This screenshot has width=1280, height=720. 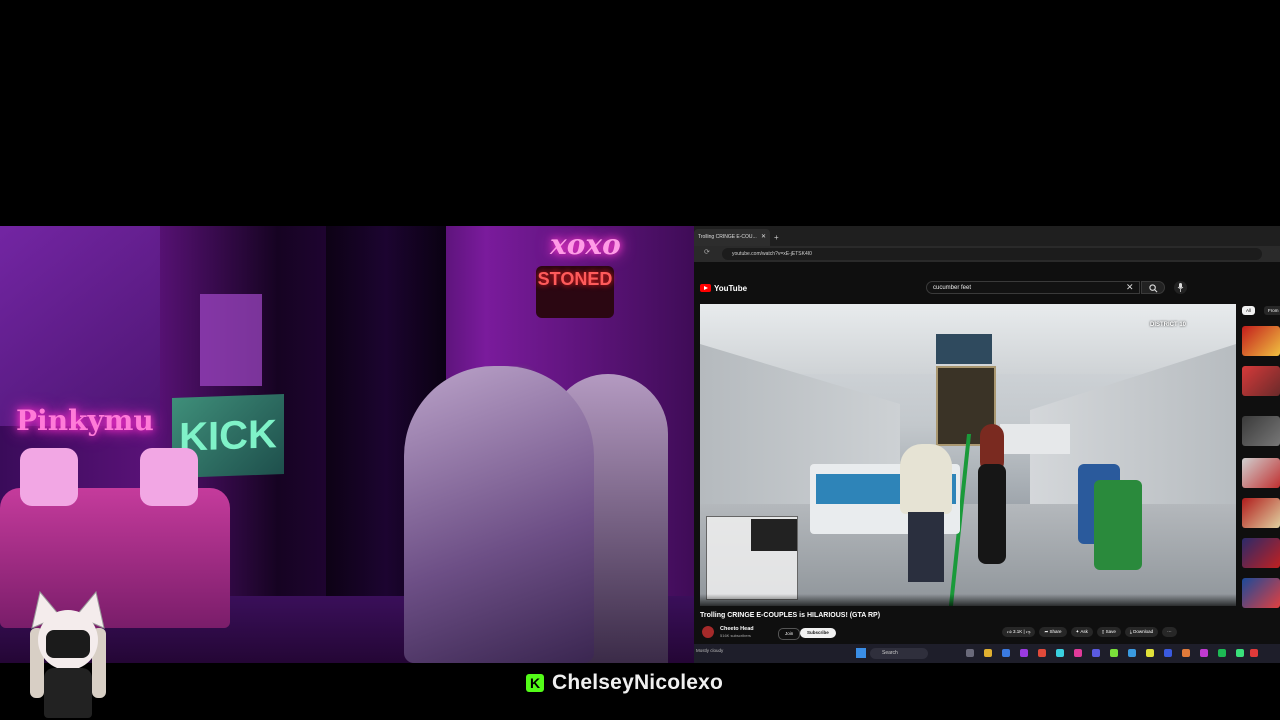 What do you see at coordinates (708, 632) in the screenshot?
I see `channel-avatar` at bounding box center [708, 632].